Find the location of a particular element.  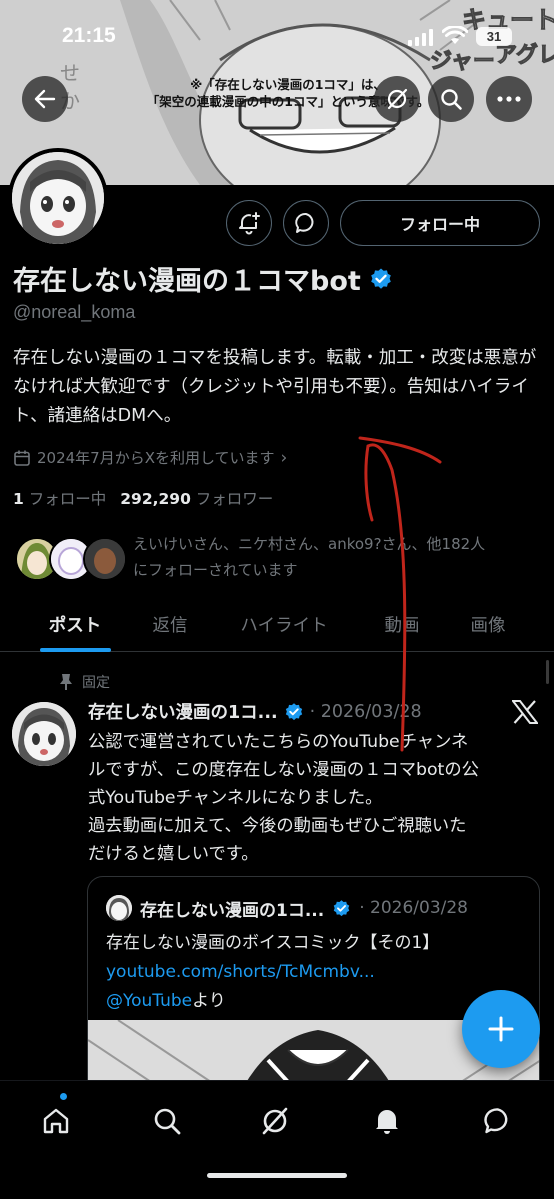

cellular-signal-icon is located at coordinates (420, 37).